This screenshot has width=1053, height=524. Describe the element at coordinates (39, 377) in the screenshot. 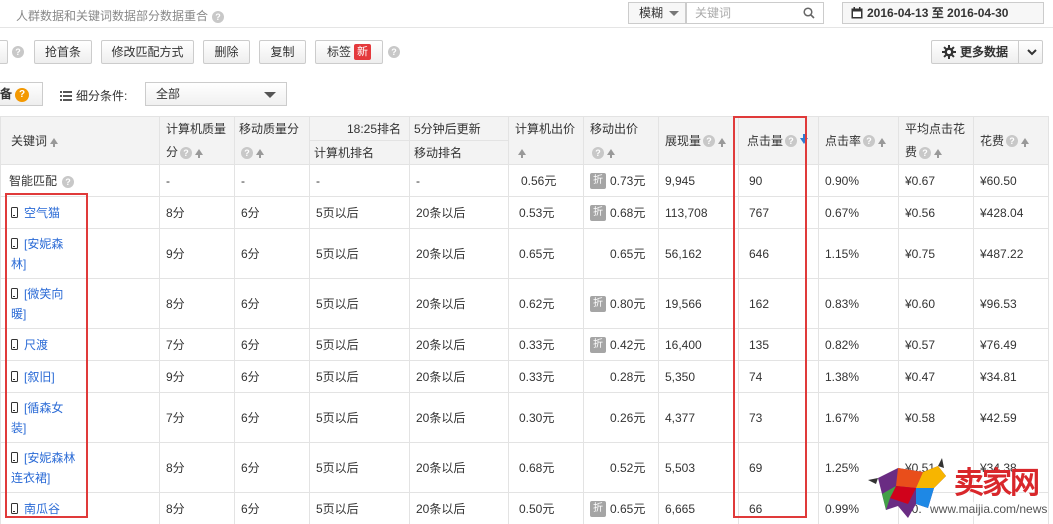

I see `keyword-link: [叙旧]` at that location.